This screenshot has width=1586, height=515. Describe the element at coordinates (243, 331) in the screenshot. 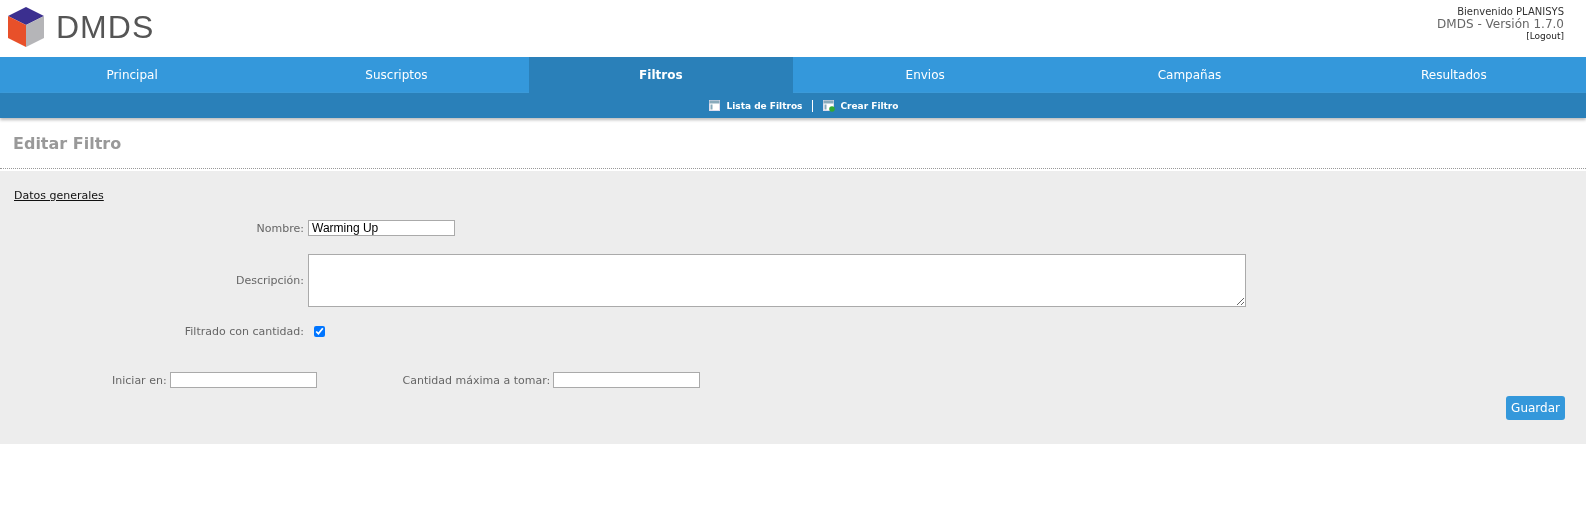

I see `field-label: Filtrado con cantidad:` at that location.